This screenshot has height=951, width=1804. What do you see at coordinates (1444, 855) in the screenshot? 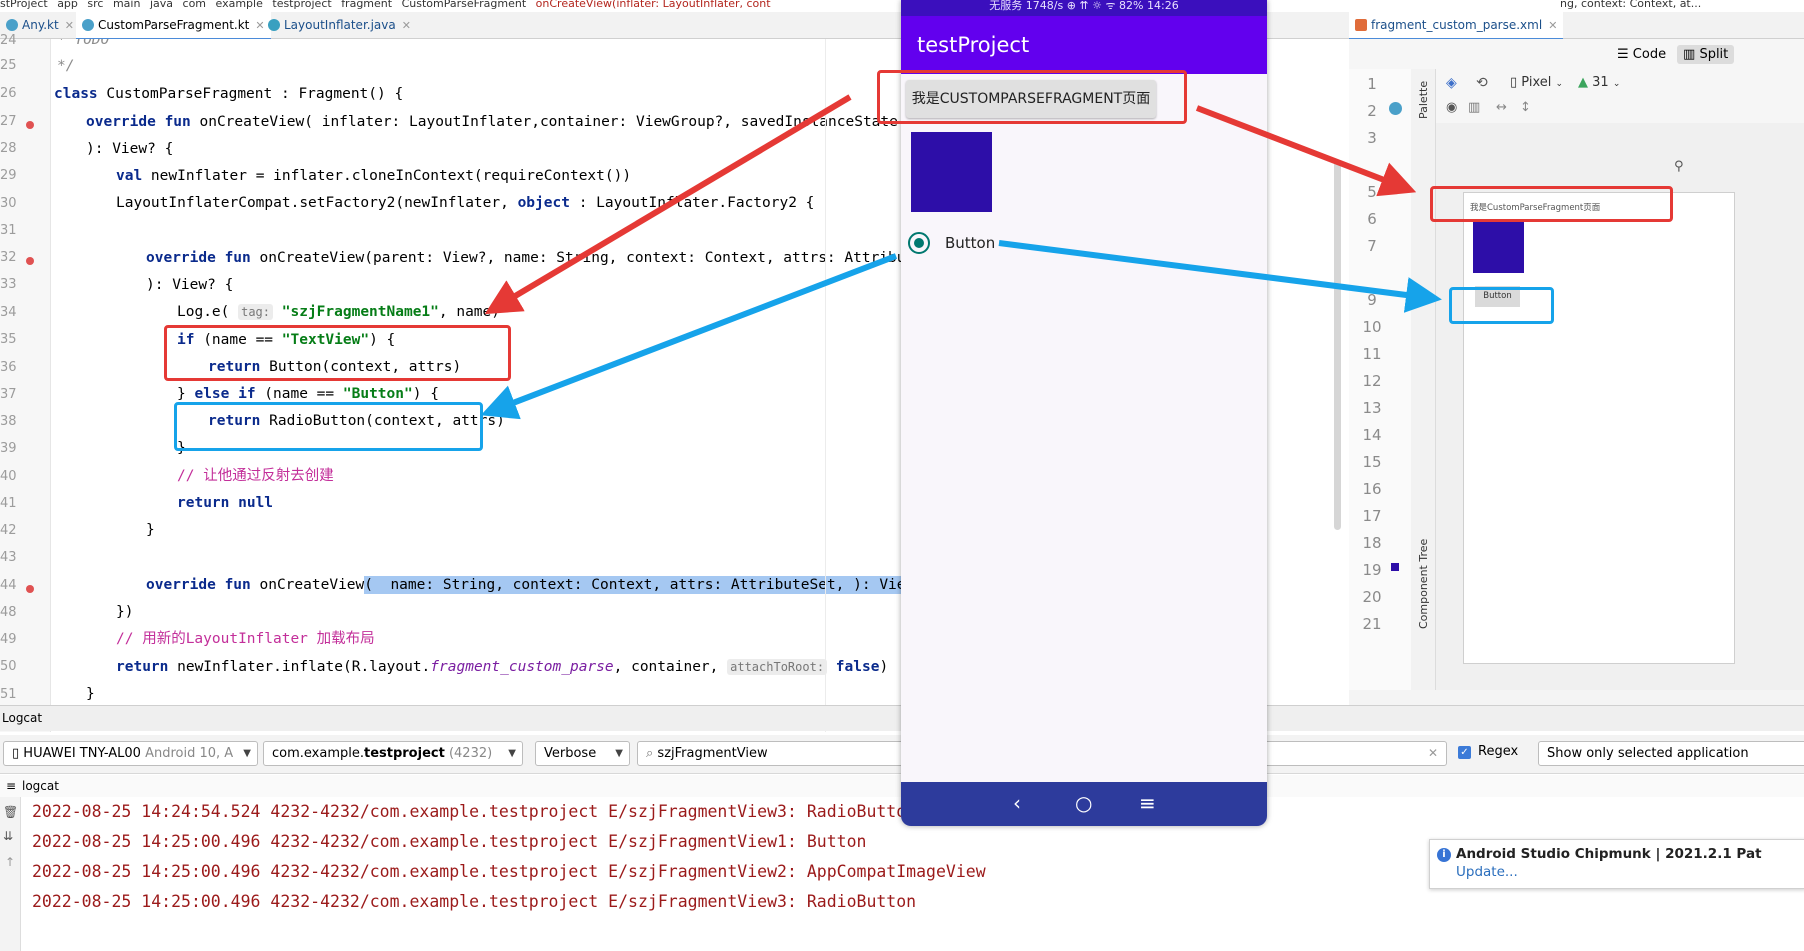
I see `info-icon: i` at bounding box center [1444, 855].